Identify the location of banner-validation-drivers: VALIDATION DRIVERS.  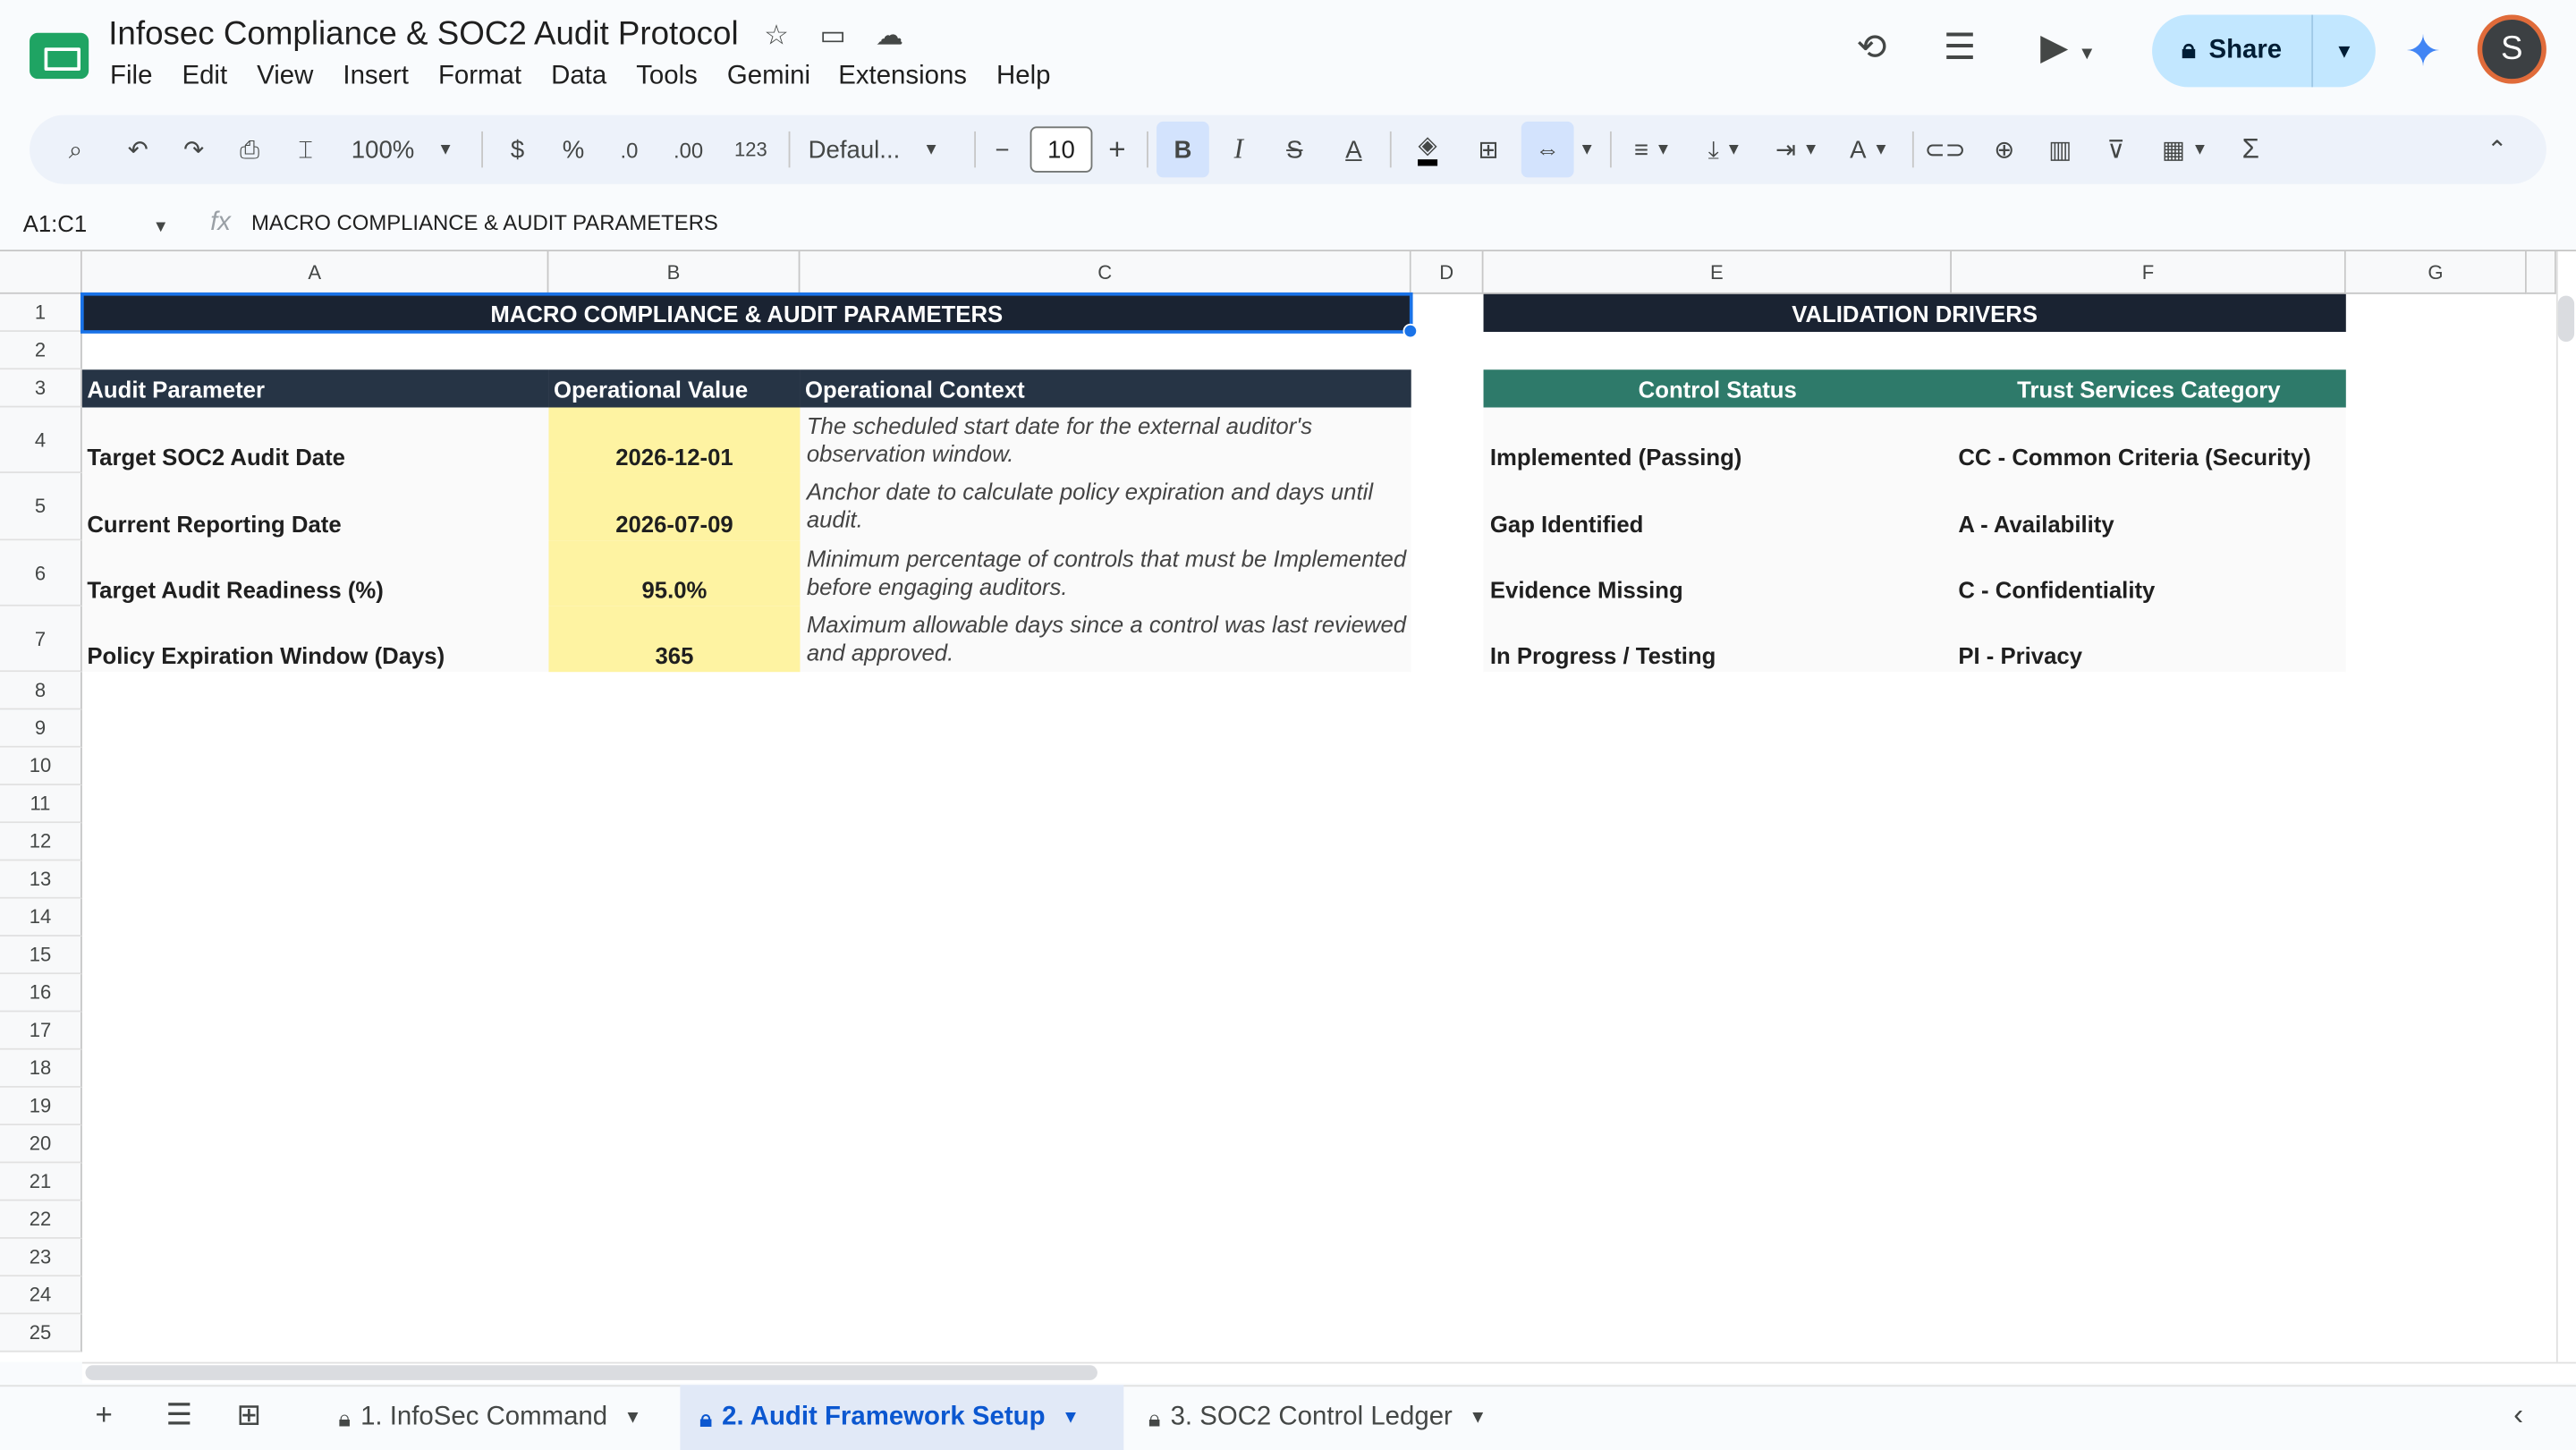
(1914, 313).